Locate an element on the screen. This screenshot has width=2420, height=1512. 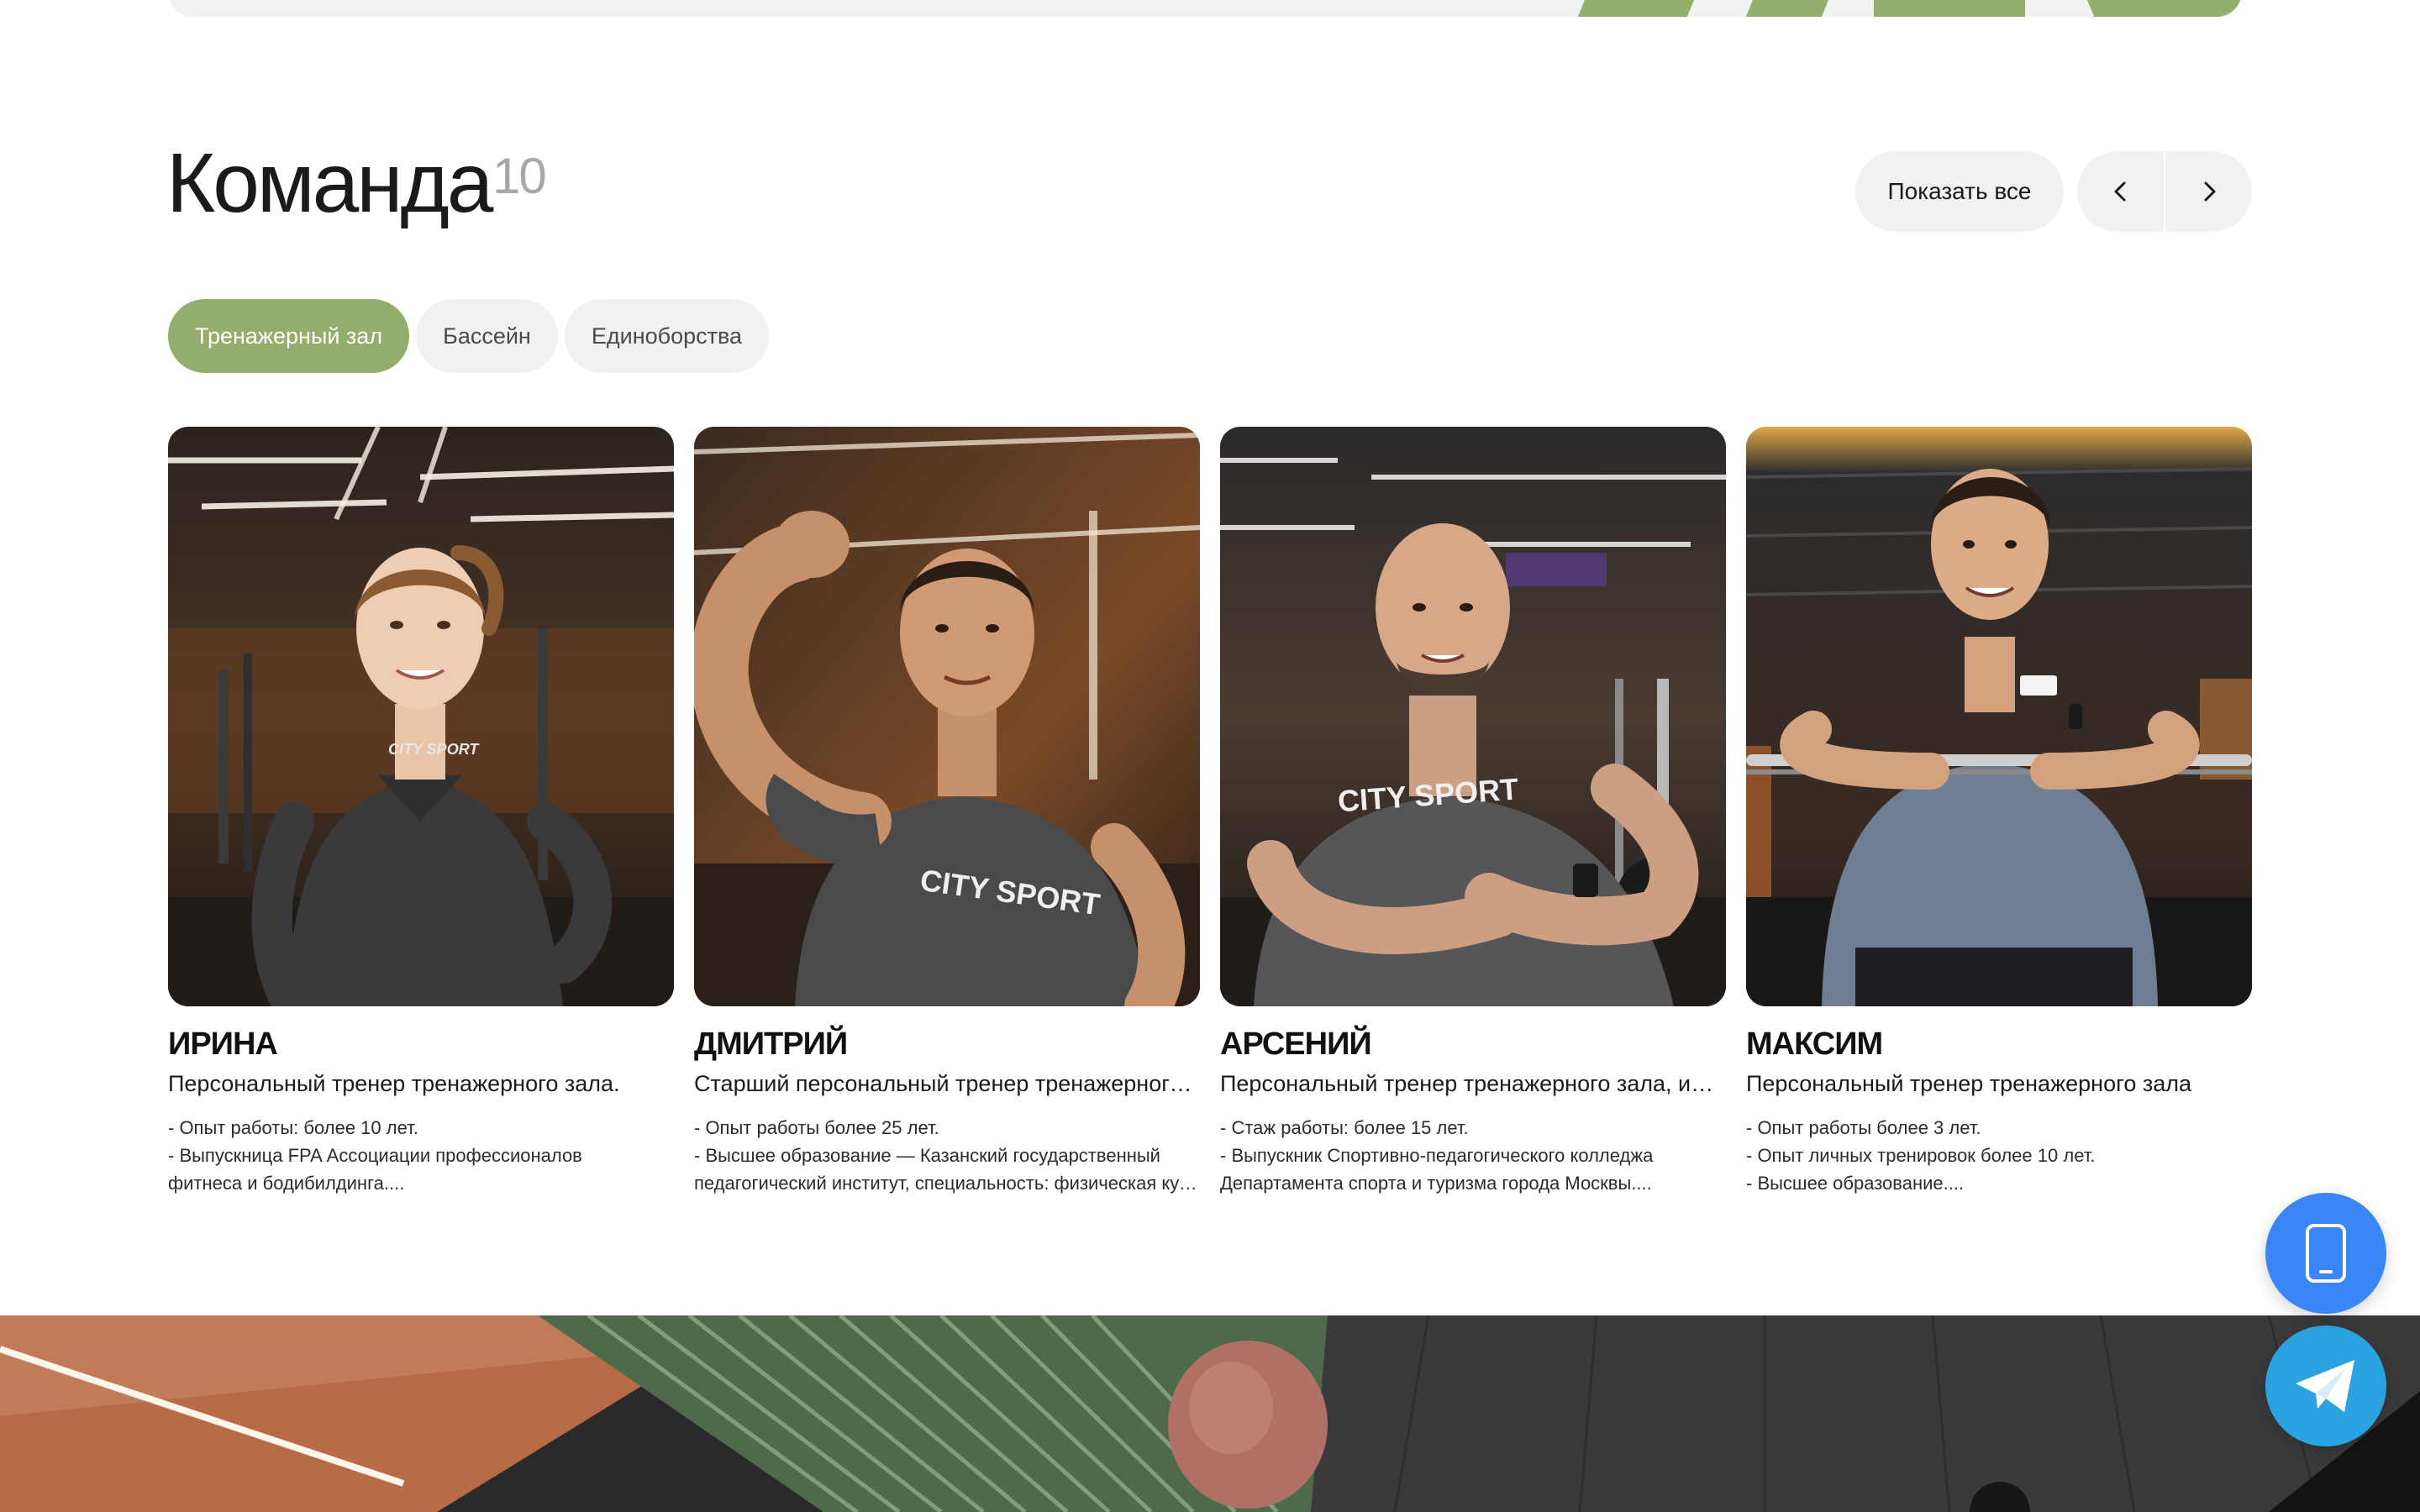
carousel-nav is located at coordinates (2164, 191).